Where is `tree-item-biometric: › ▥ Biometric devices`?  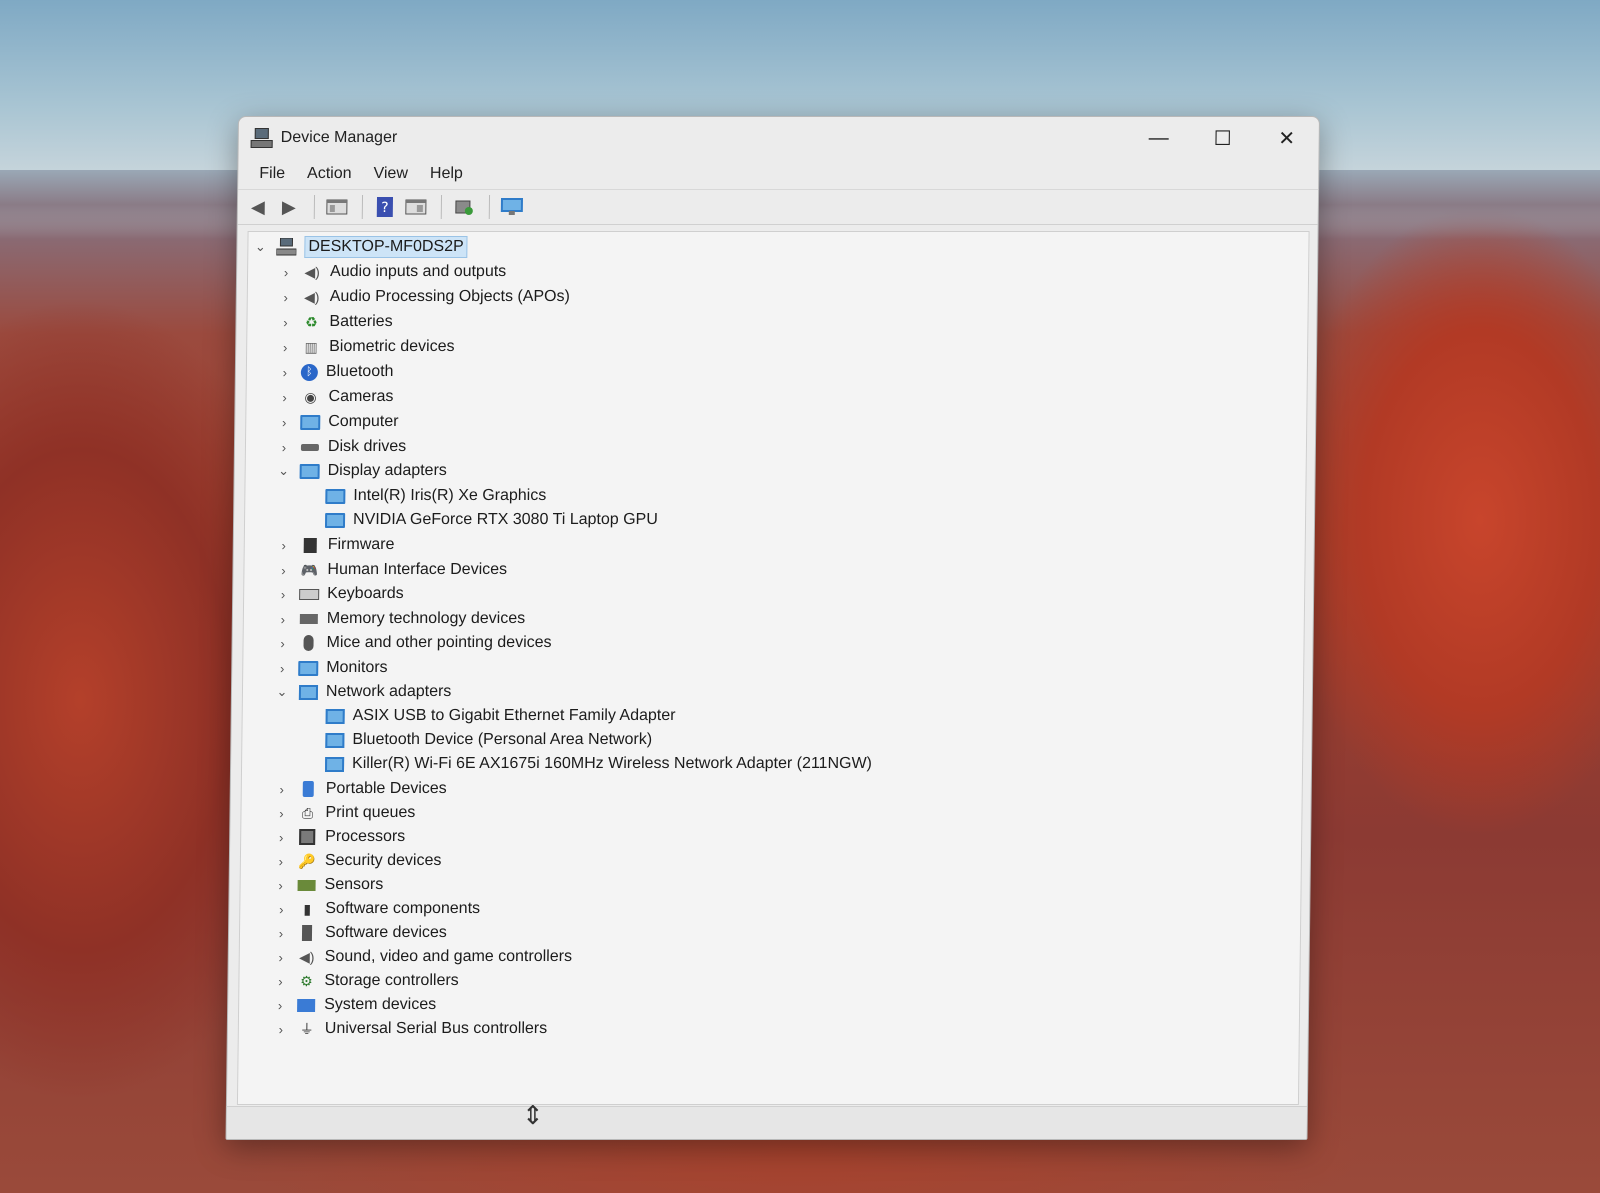
tree-item-biometric: › ▥ Biometric devices is located at coordinates (366, 347).